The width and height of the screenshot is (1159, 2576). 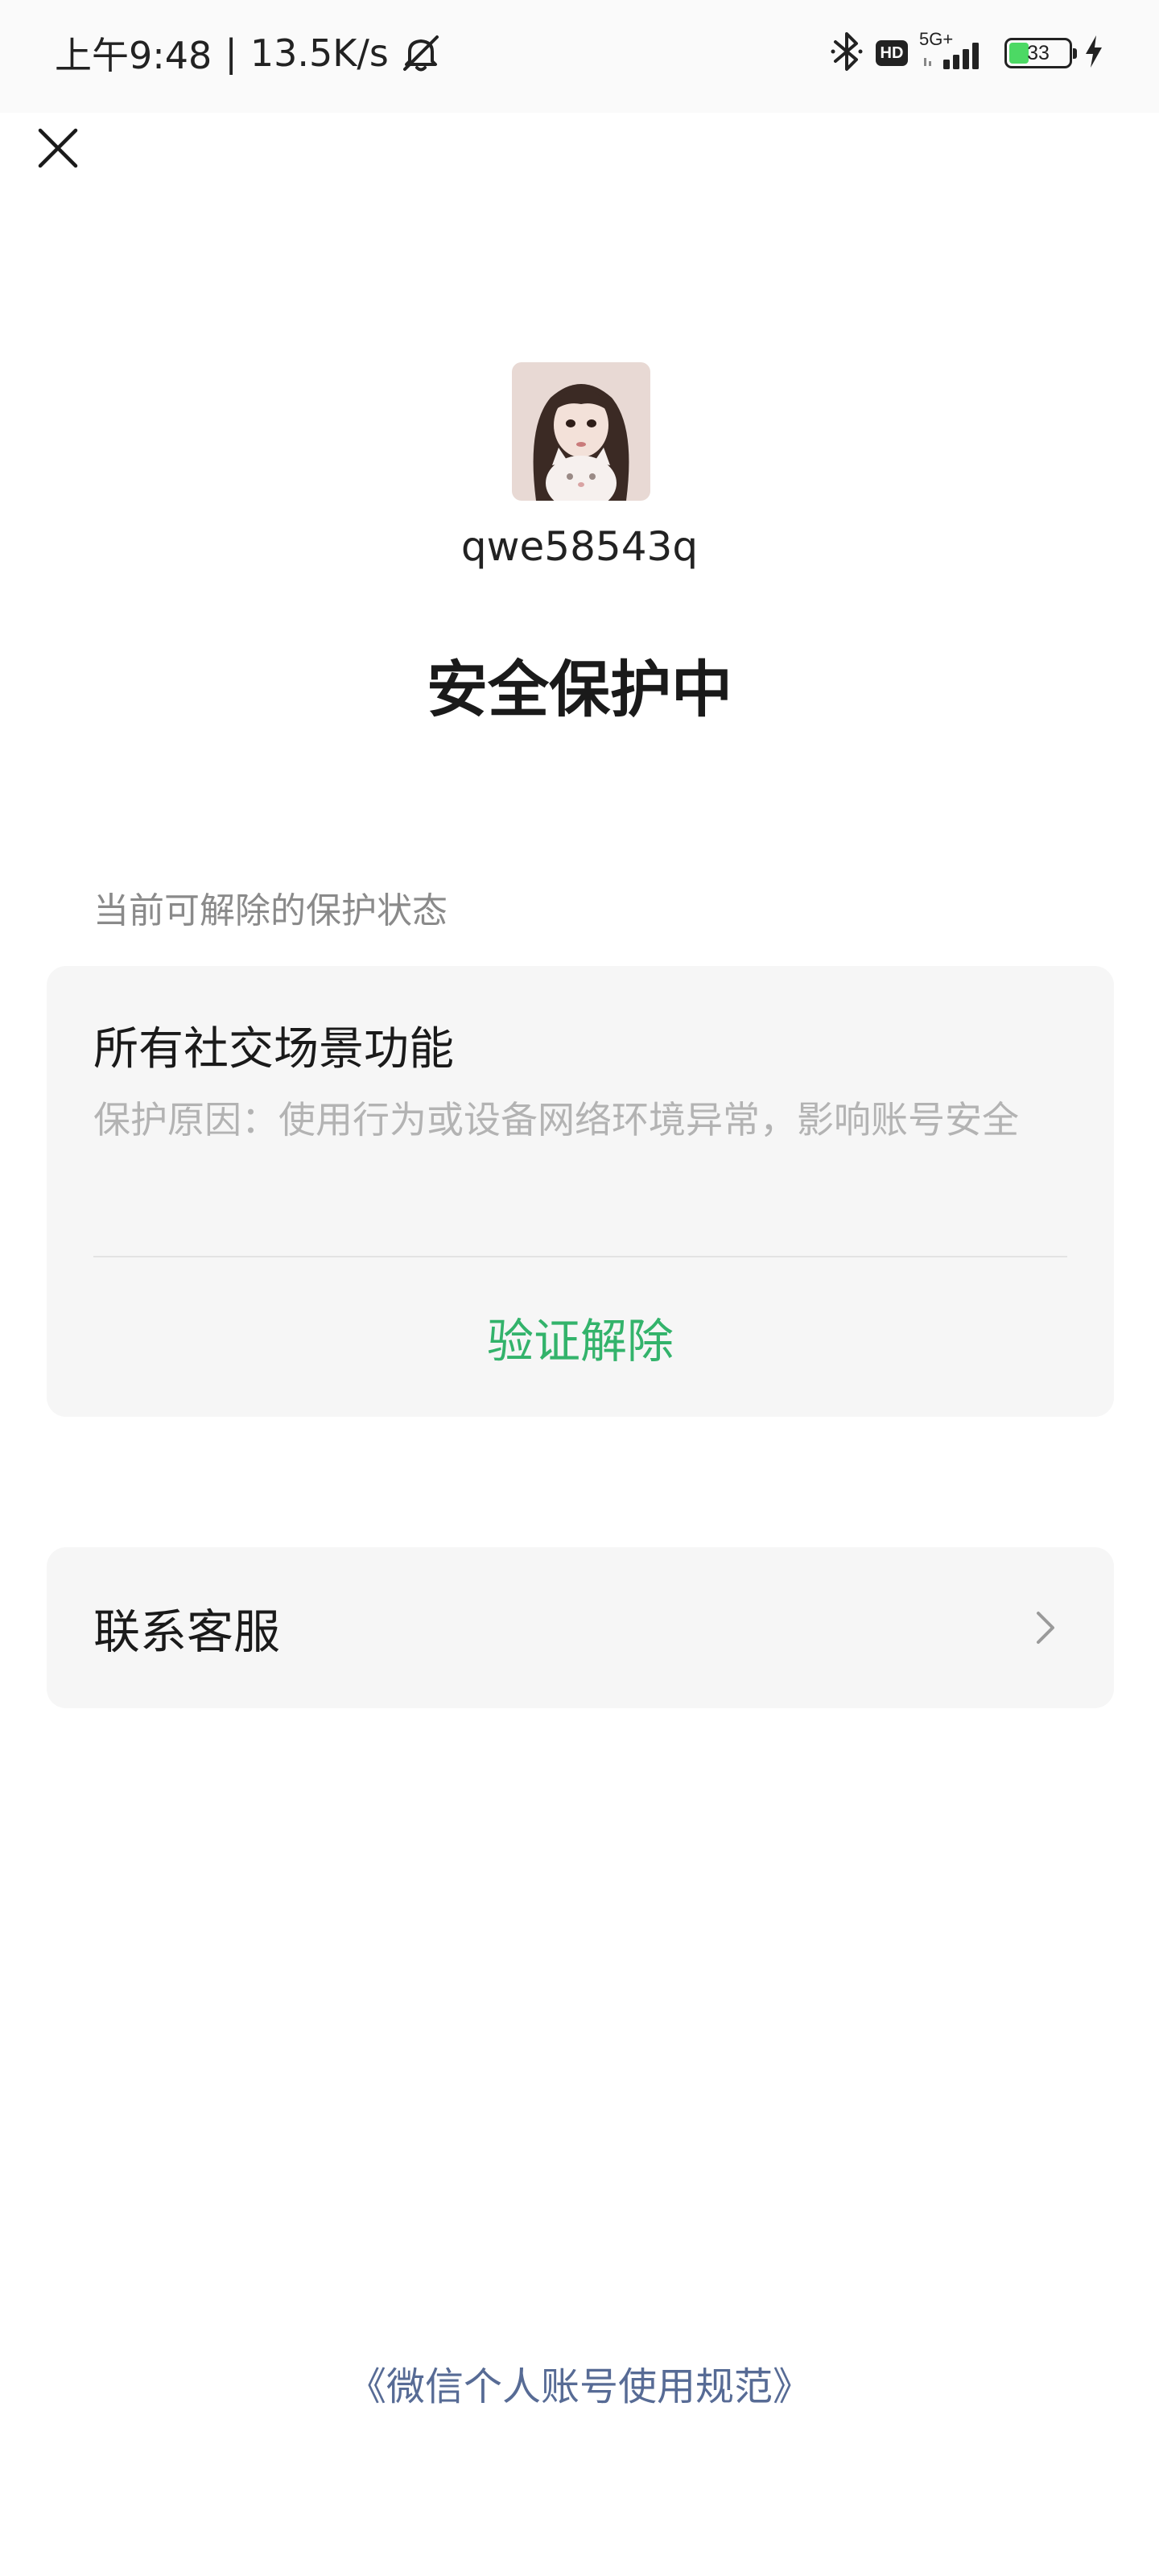 What do you see at coordinates (892, 53) in the screenshot?
I see `hd-voice-icon: HD` at bounding box center [892, 53].